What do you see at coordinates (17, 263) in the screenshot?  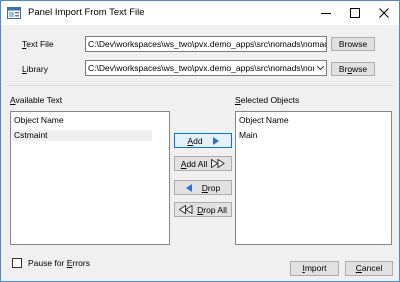 I see `pause-for-errors-checkbox` at bounding box center [17, 263].